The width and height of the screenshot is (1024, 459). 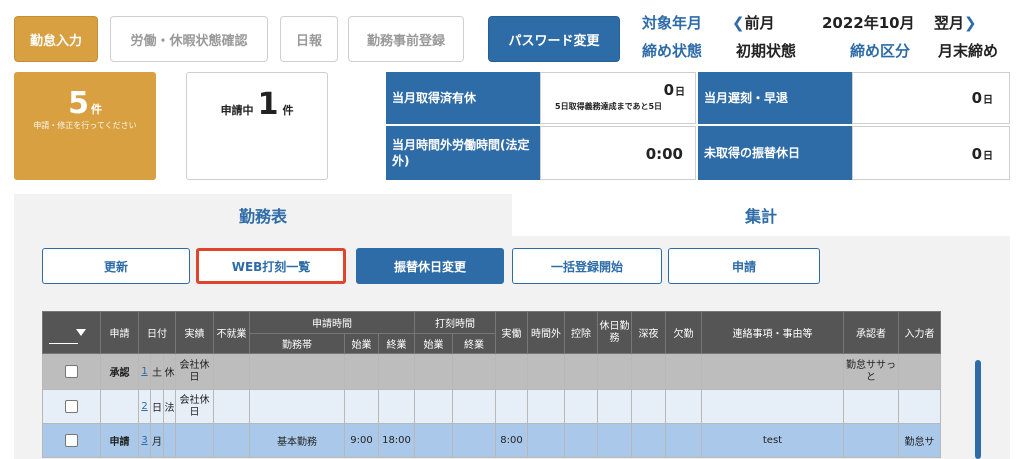 What do you see at coordinates (237, 110) in the screenshot?
I see `requesting-label: 申請中` at bounding box center [237, 110].